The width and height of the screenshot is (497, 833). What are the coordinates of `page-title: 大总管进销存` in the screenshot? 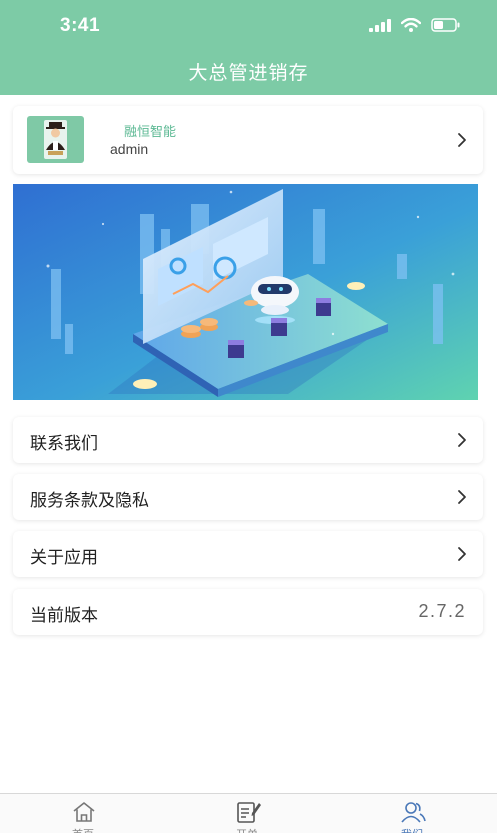 It's located at (248, 73).